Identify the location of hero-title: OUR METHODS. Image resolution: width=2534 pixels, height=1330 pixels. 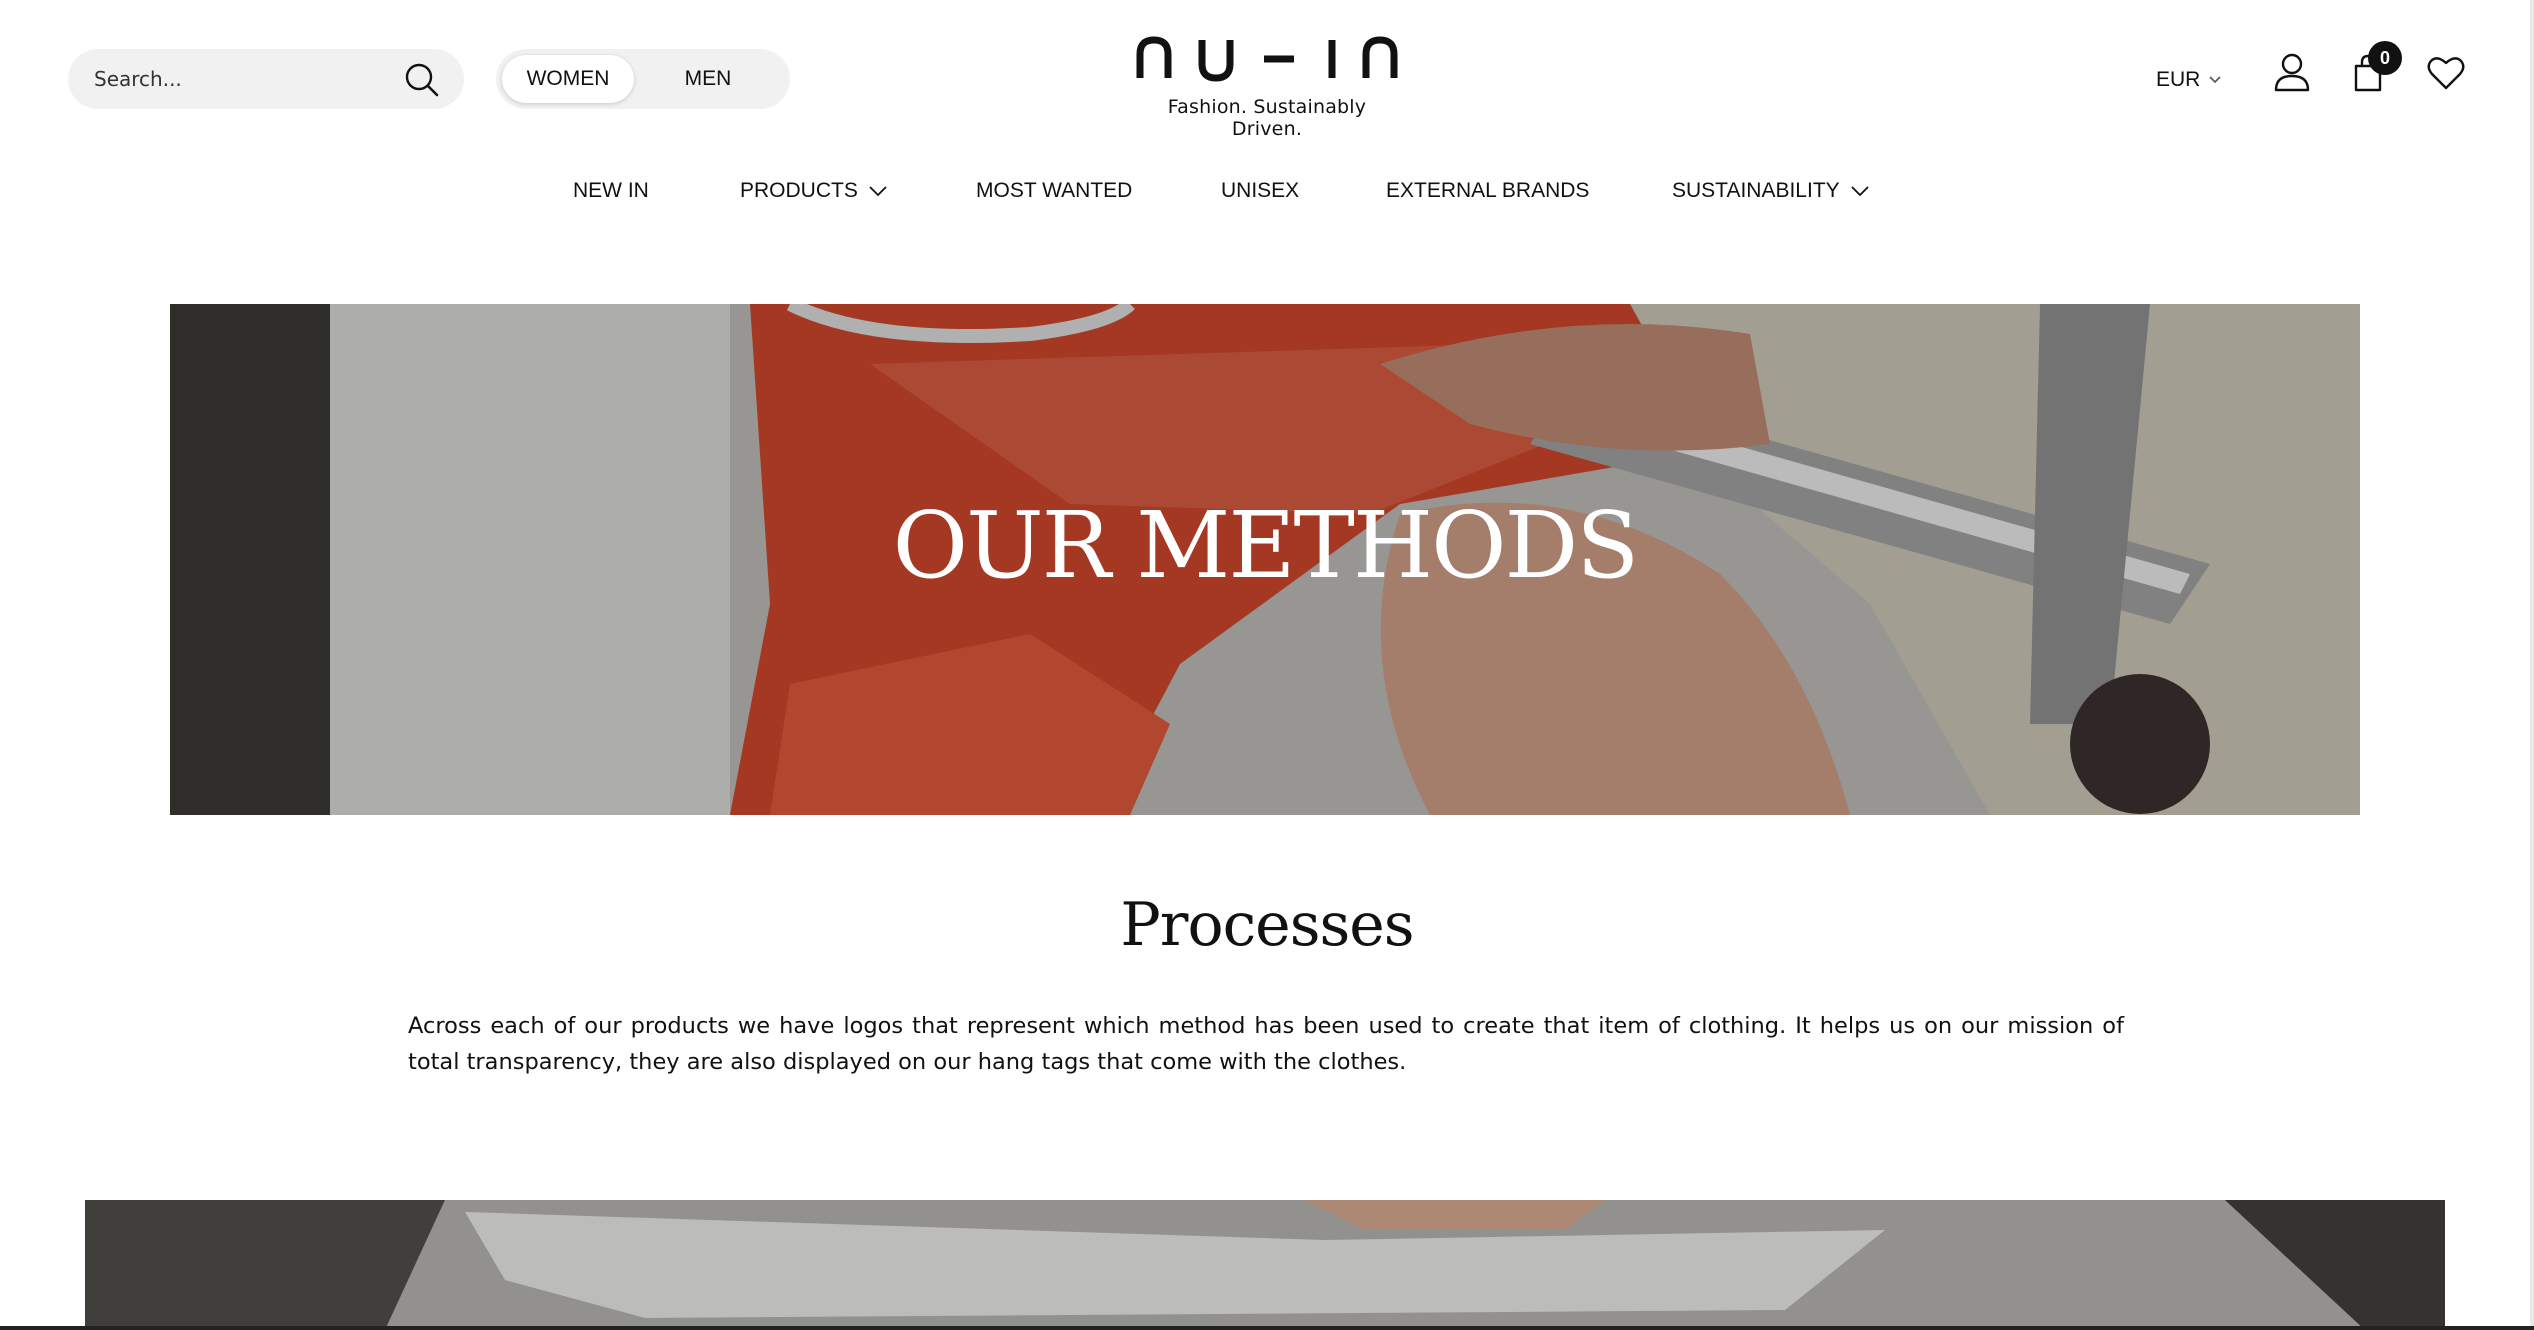
(1266, 545).